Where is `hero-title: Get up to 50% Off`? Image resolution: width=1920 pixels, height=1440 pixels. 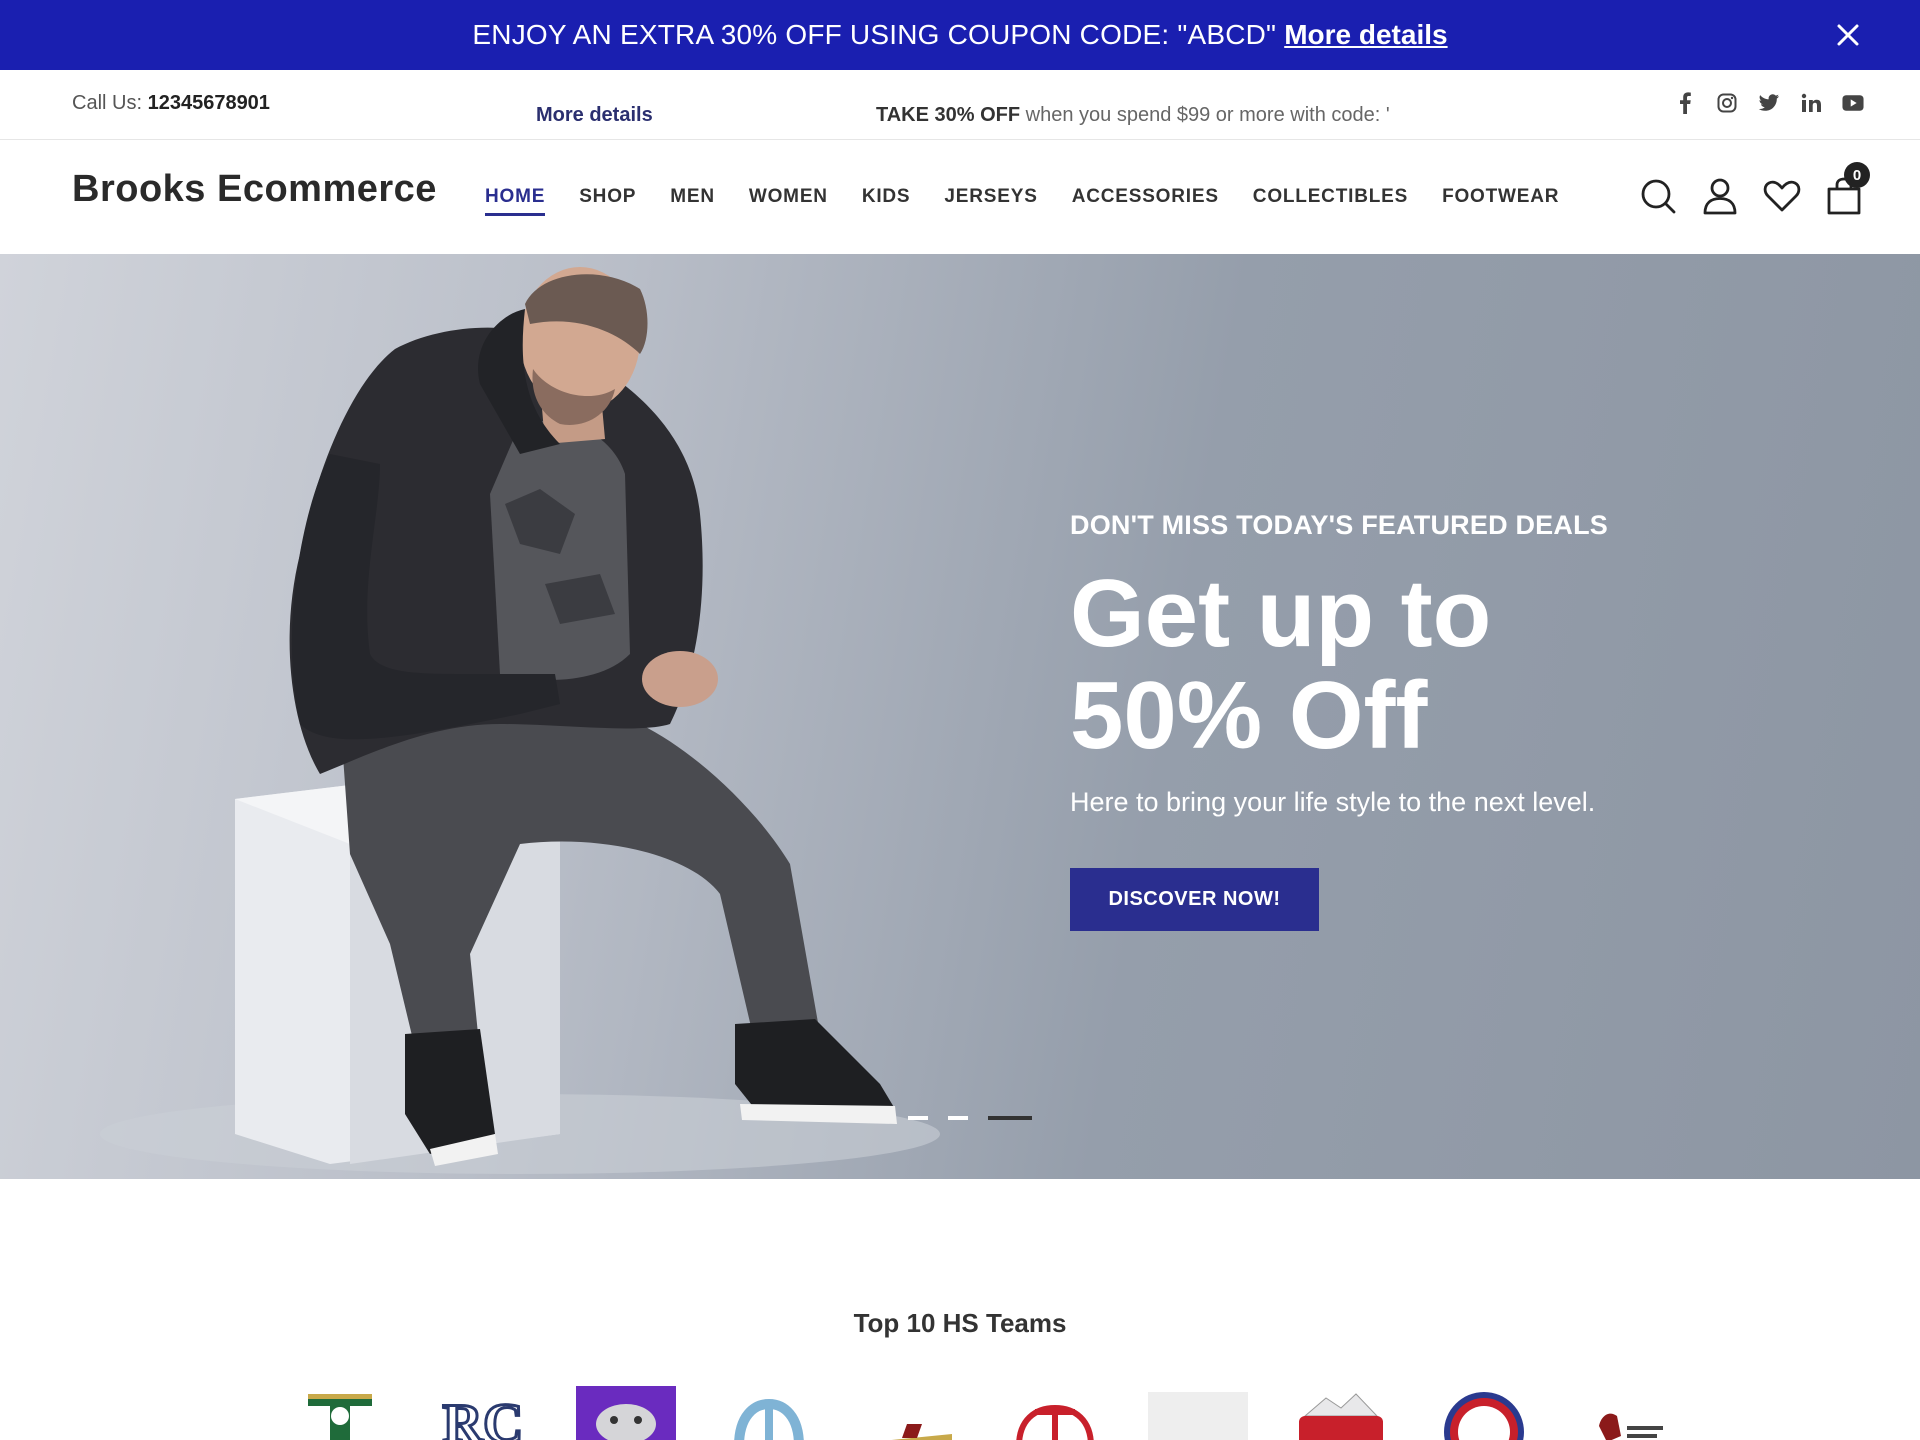
hero-title: Get up to 50% Off is located at coordinates (1450, 665).